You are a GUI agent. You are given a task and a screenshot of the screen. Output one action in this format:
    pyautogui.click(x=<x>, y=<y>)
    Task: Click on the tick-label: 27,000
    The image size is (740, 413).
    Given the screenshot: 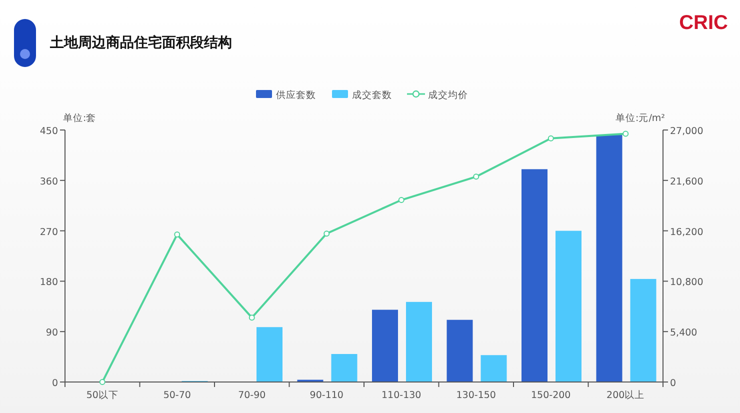 What is the action you would take?
    pyautogui.click(x=687, y=131)
    